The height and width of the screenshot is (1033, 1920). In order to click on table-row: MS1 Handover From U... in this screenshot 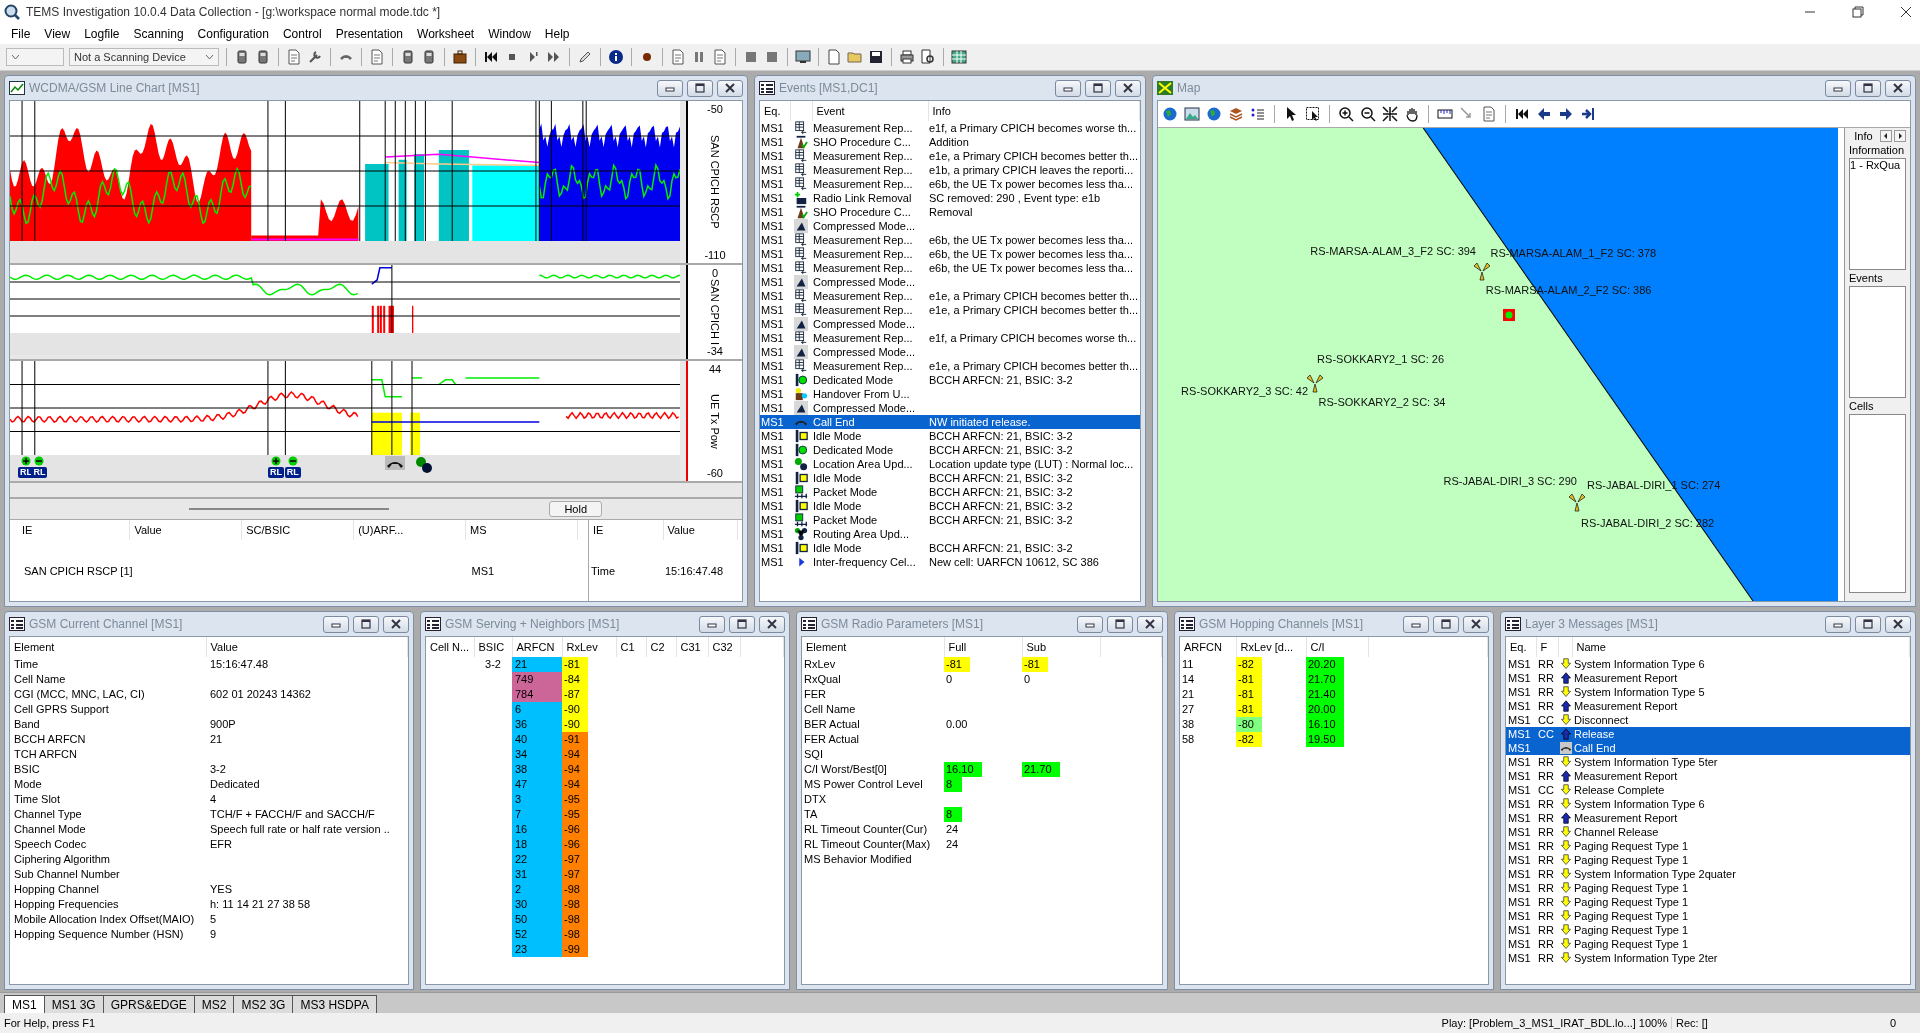, I will do `click(950, 394)`.